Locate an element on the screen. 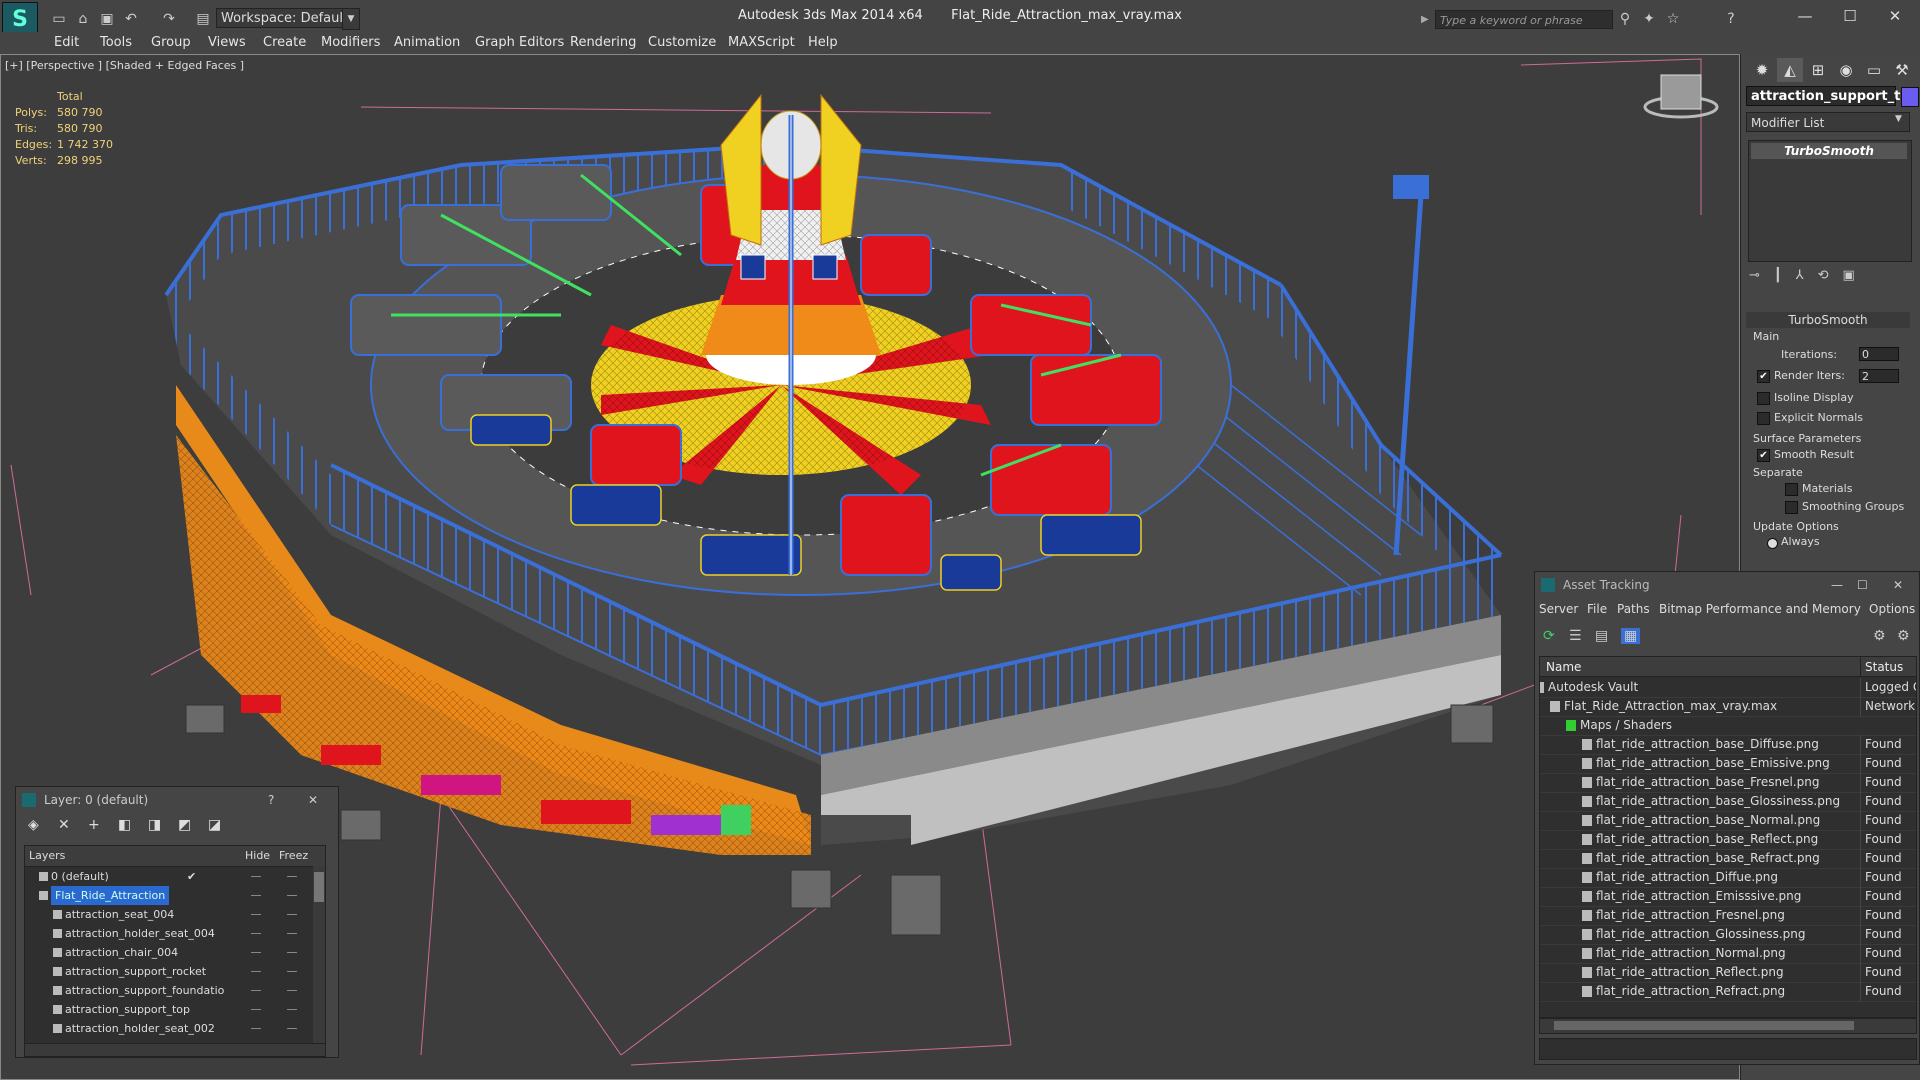  minimize-icon: — is located at coordinates (1805, 16).